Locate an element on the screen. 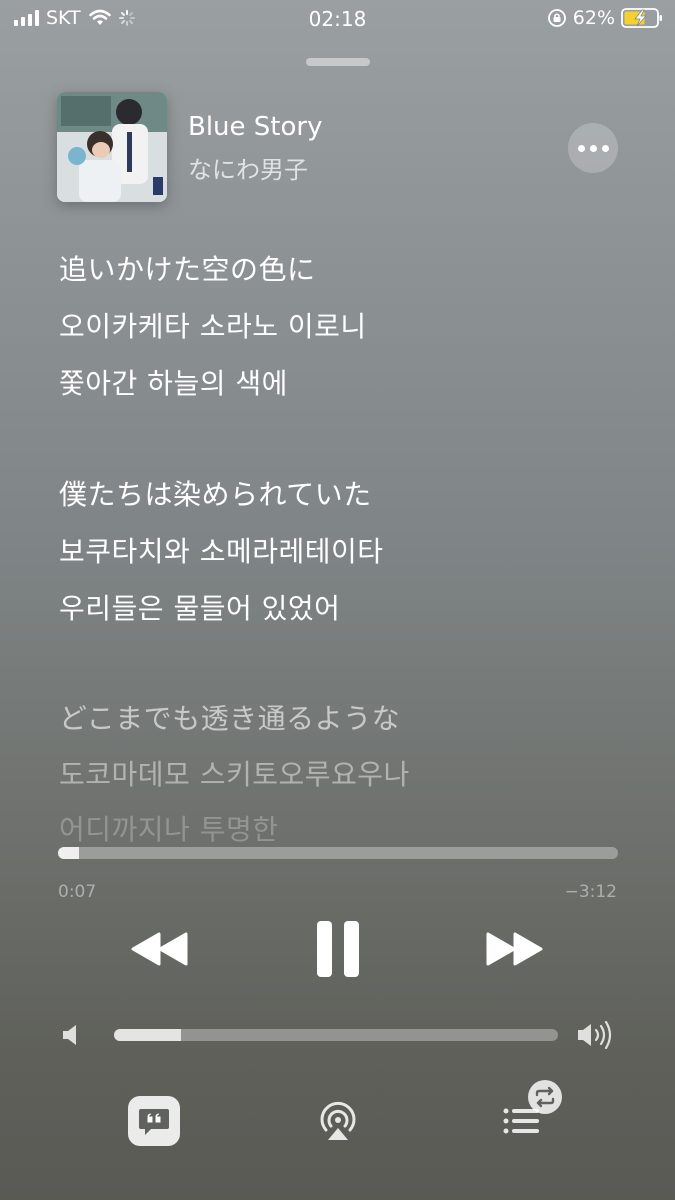 The width and height of the screenshot is (675, 1200). ellipsis-icon is located at coordinates (593, 148).